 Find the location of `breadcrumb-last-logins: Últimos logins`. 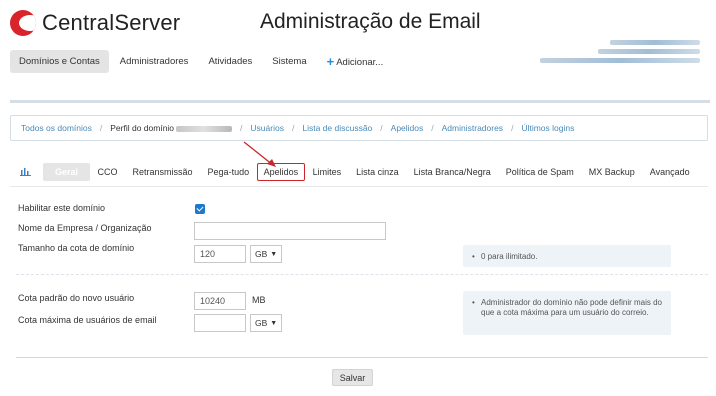

breadcrumb-last-logins: Últimos logins is located at coordinates (547, 128).